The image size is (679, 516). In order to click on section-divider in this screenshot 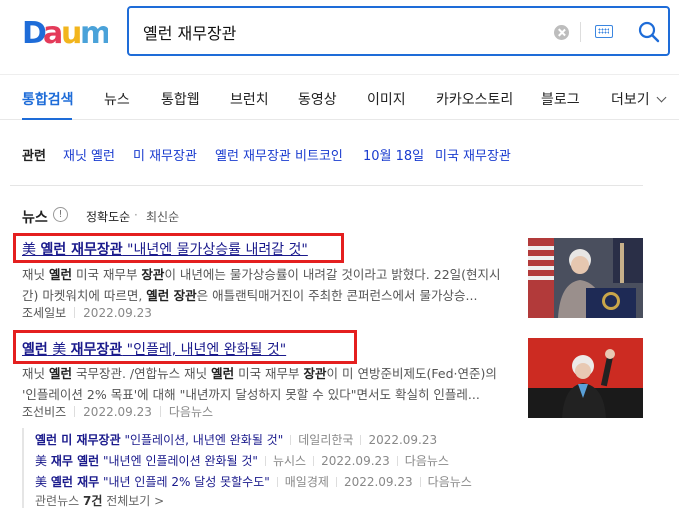, I will do `click(326, 185)`.